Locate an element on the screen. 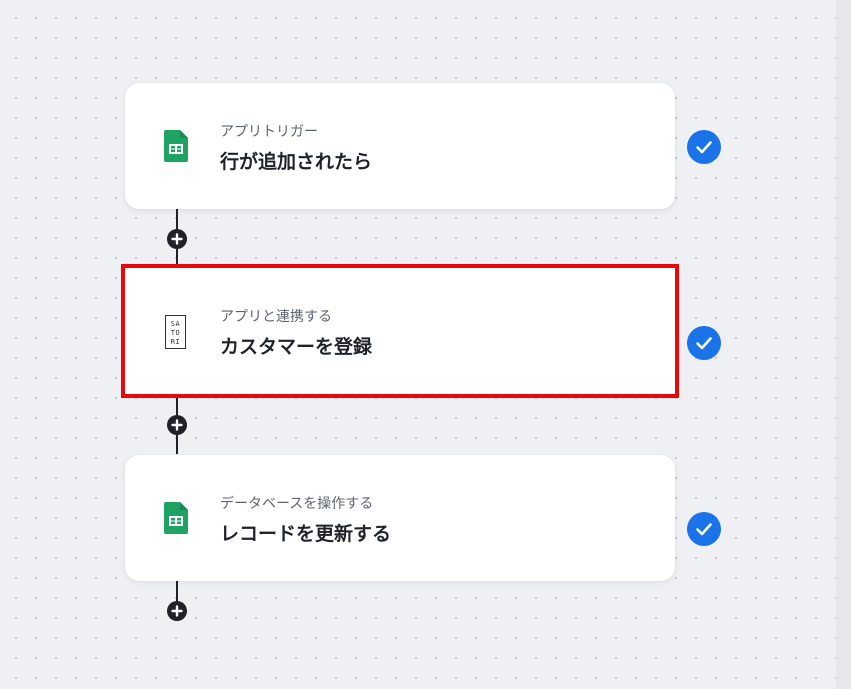 This screenshot has width=851, height=689. satori-logo-line-2: TO is located at coordinates (175, 333).